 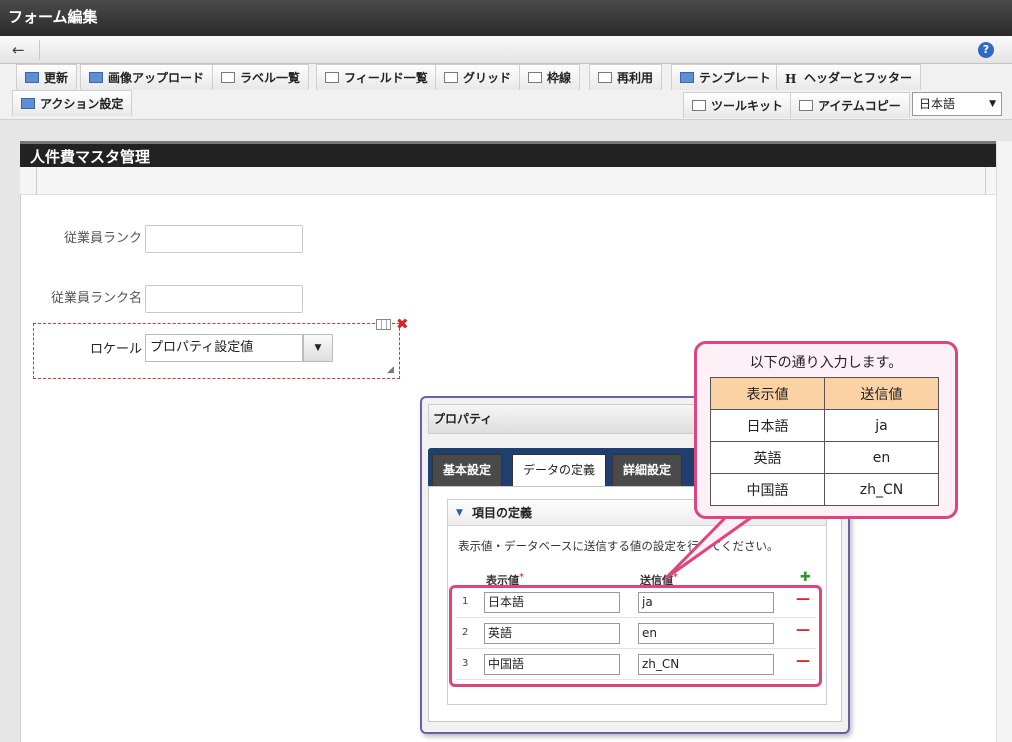 I want to click on employee-rank-input, so click(x=224, y=239).